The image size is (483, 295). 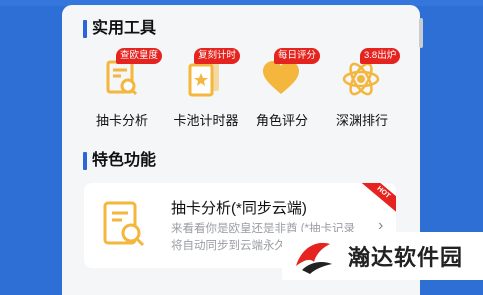 I want to click on section-title-text: 特色功能, so click(x=124, y=160).